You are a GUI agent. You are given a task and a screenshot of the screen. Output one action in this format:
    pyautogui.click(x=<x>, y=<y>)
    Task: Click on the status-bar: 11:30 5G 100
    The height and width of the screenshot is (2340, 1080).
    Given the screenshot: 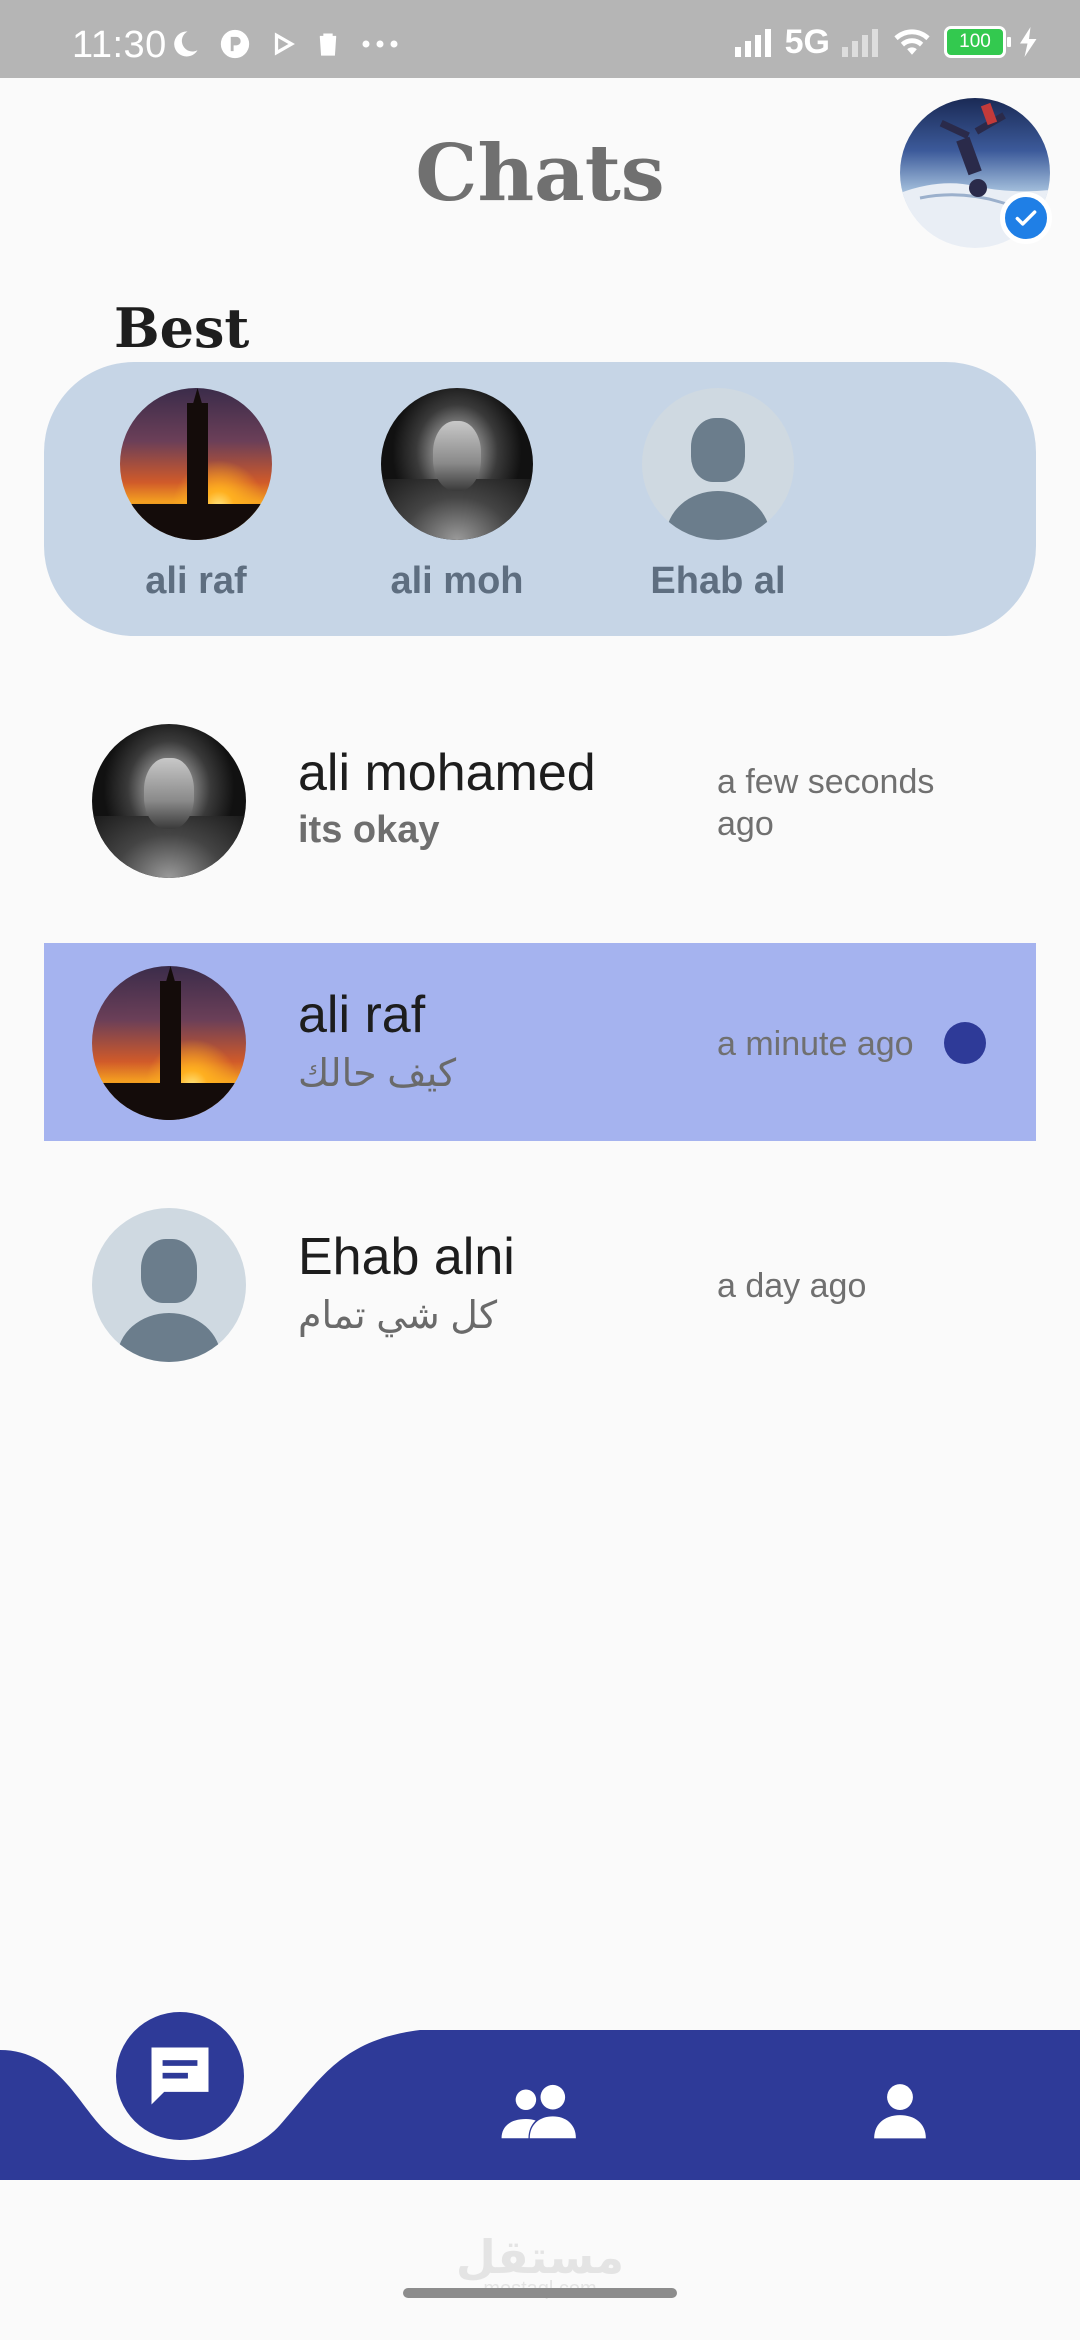 What is the action you would take?
    pyautogui.click(x=540, y=39)
    